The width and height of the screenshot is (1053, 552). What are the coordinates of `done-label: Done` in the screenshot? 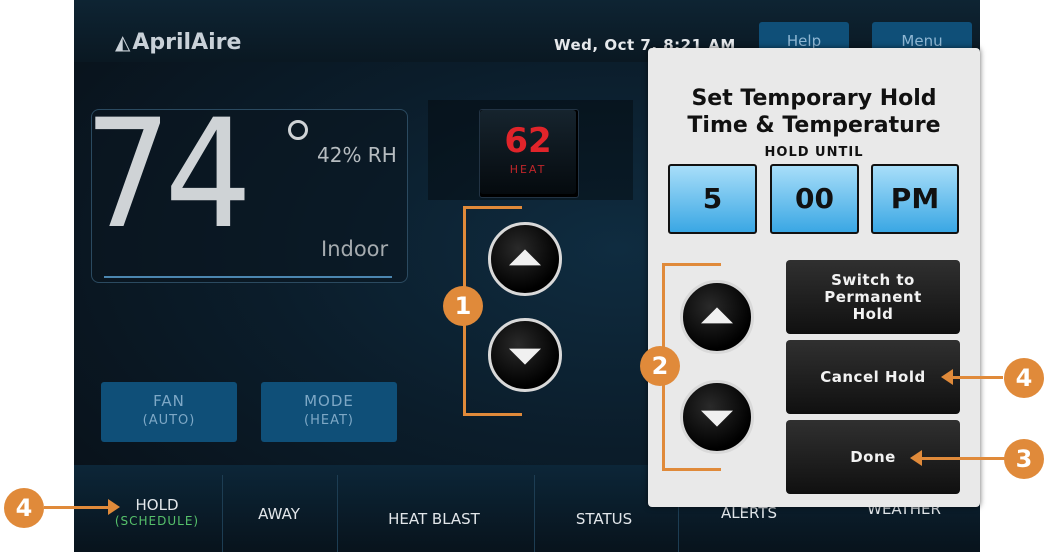 It's located at (873, 456).